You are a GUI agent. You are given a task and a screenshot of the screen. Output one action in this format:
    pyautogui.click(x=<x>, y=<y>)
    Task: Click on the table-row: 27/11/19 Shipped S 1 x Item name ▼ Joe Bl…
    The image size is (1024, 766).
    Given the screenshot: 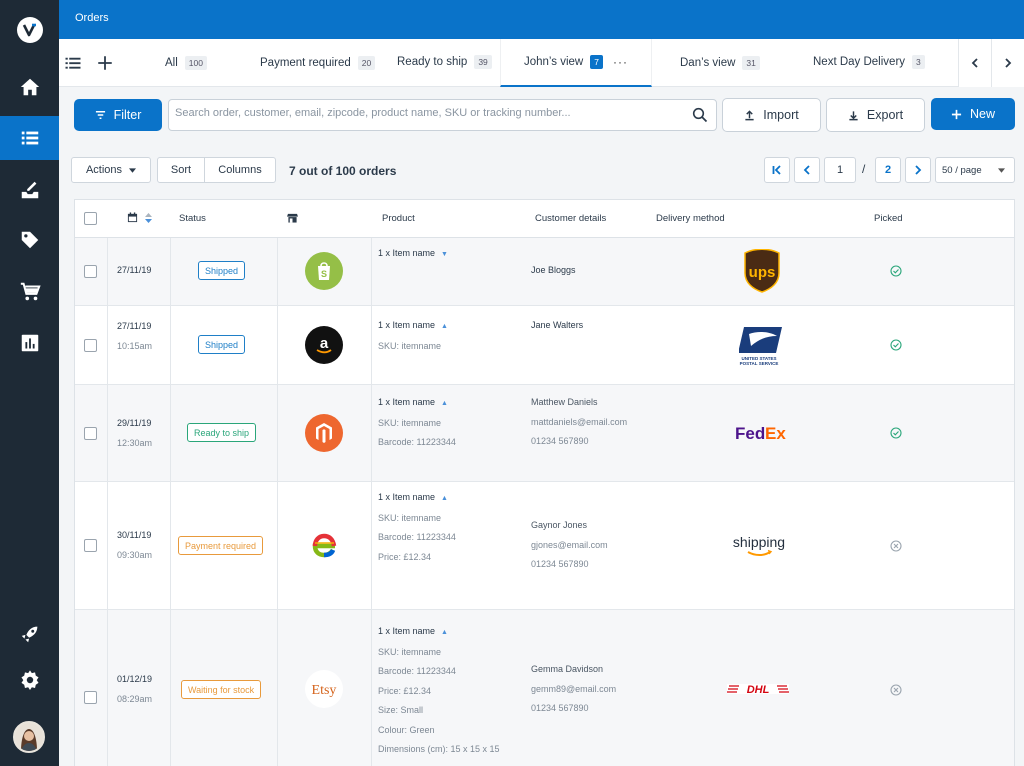 What is the action you would take?
    pyautogui.click(x=544, y=272)
    